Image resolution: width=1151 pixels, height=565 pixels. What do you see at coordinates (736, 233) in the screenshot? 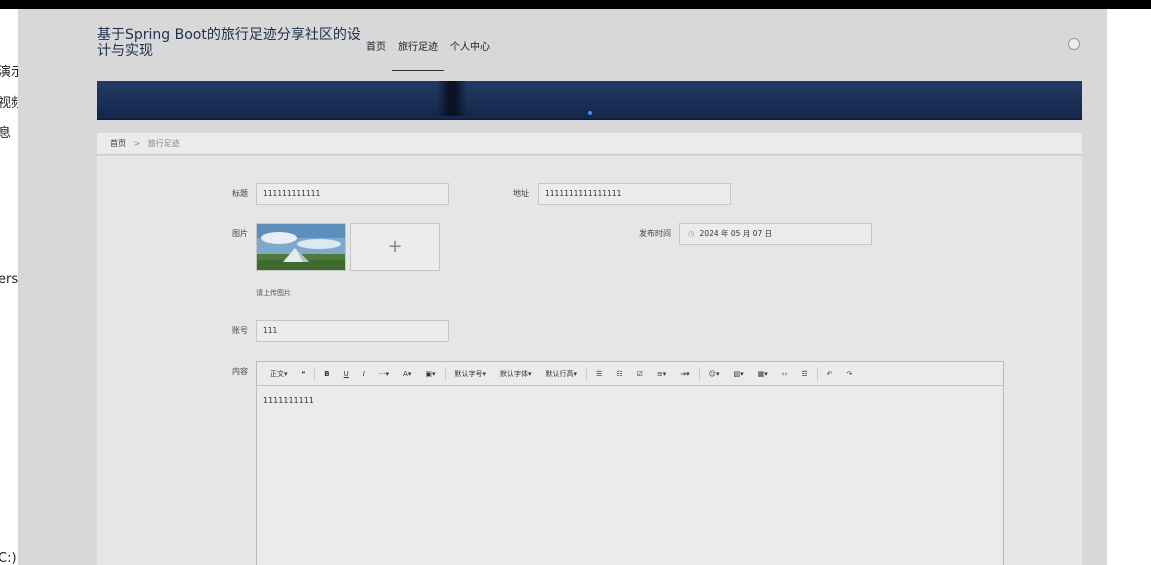
I see `publish-date-value: 2024 年 05 月 07 日` at bounding box center [736, 233].